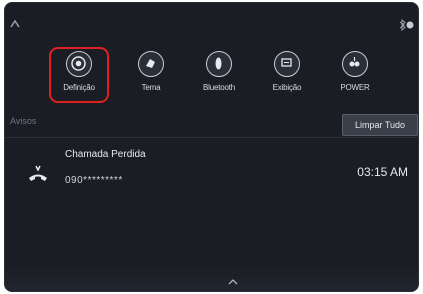 The height and width of the screenshot is (294, 423). Describe the element at coordinates (380, 125) in the screenshot. I see `clear-all-button: Limpar Tudo` at that location.